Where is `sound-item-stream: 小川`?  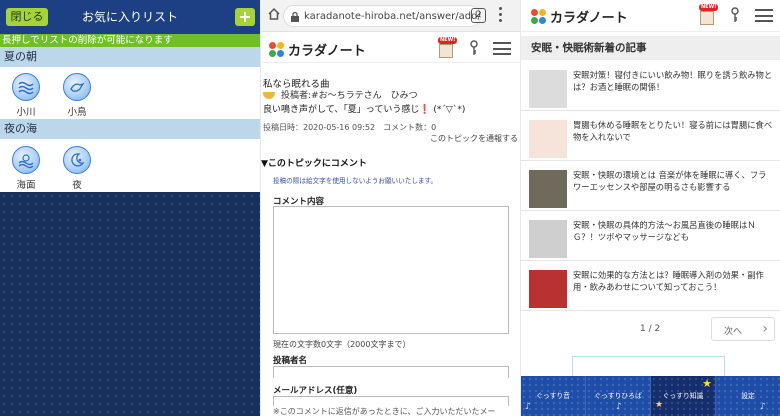 sound-item-stream: 小川 is located at coordinates (26, 95).